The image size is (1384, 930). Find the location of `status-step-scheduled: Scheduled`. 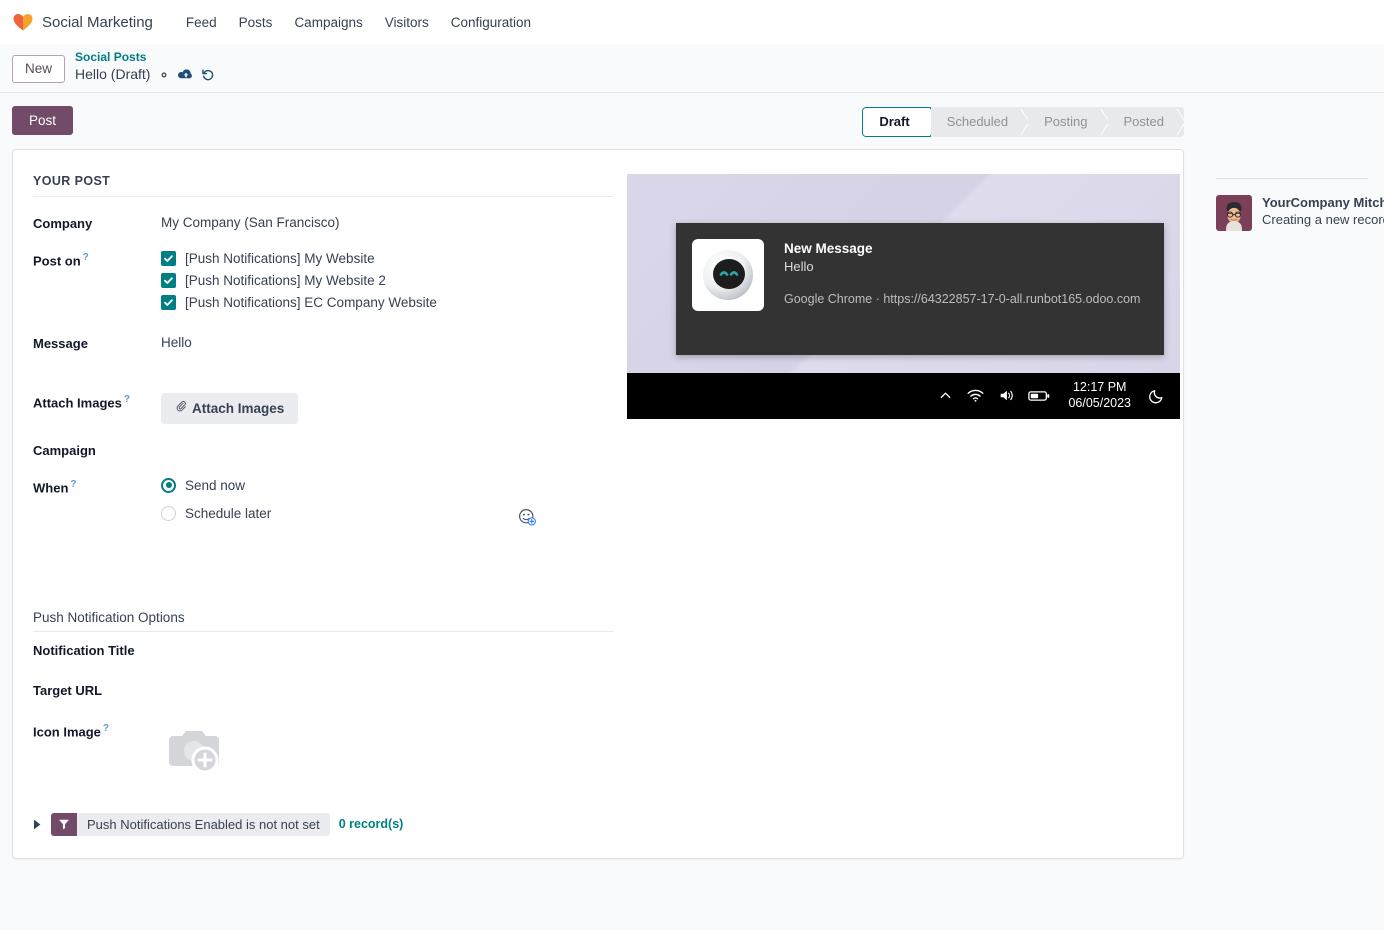

status-step-scheduled: Scheduled is located at coordinates (979, 121).